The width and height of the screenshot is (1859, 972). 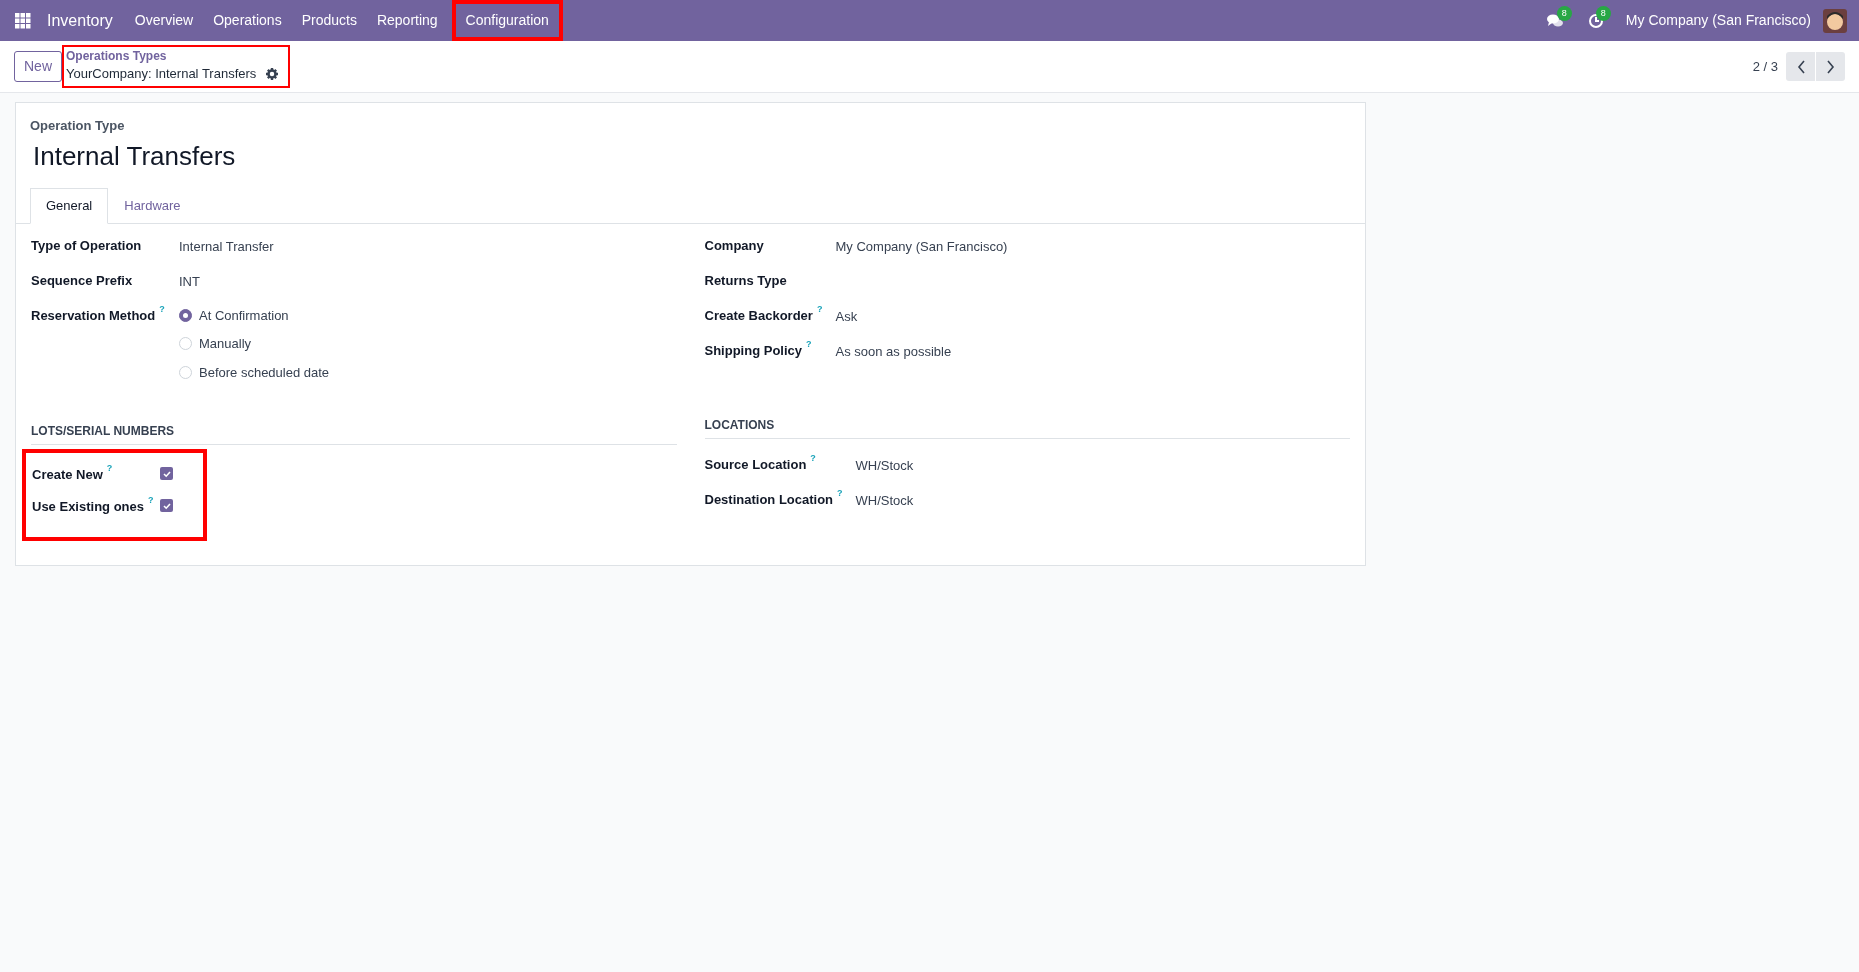 I want to click on new-button: New, so click(x=38, y=66).